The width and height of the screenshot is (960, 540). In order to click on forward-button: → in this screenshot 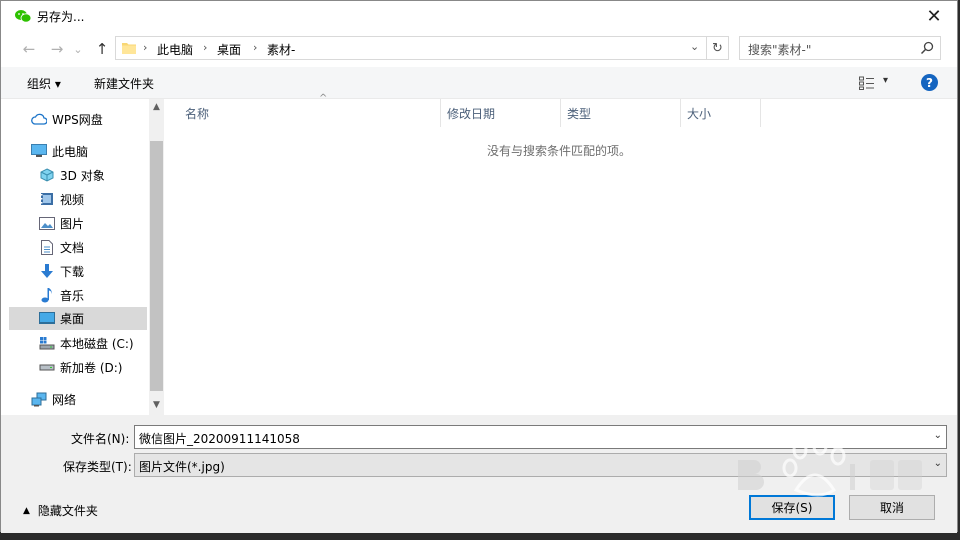, I will do `click(57, 49)`.